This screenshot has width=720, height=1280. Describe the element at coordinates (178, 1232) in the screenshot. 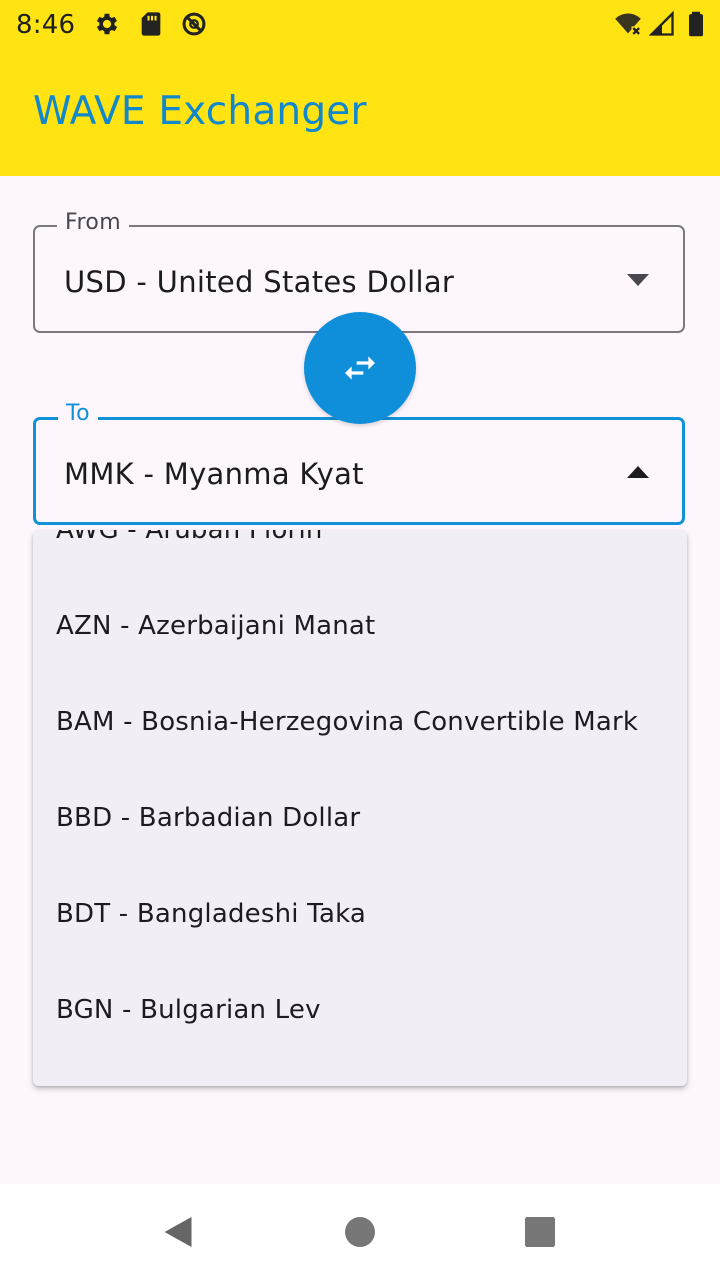

I see `back-icon` at that location.